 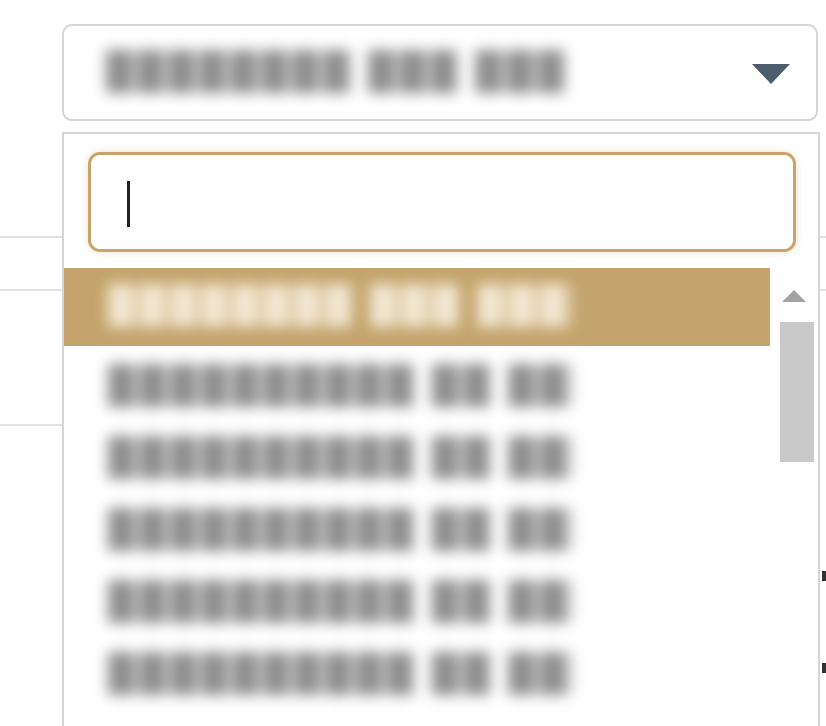 I want to click on scroll-up-icon, so click(x=794, y=296).